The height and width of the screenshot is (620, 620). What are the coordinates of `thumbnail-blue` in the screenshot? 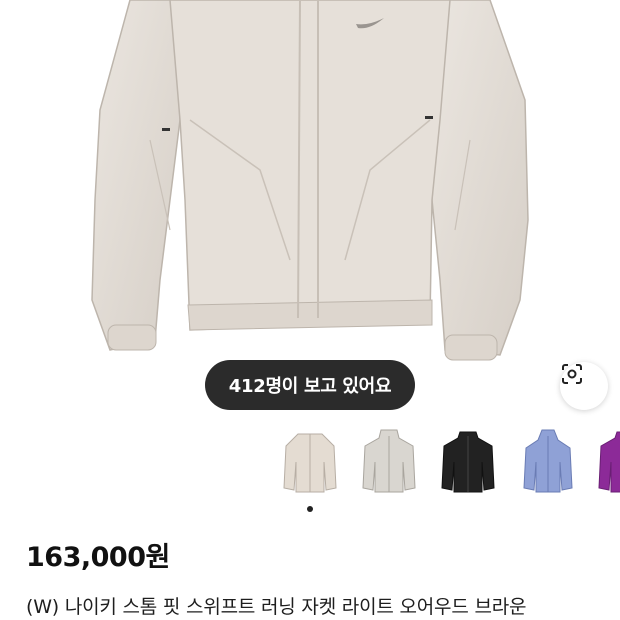 It's located at (548, 463).